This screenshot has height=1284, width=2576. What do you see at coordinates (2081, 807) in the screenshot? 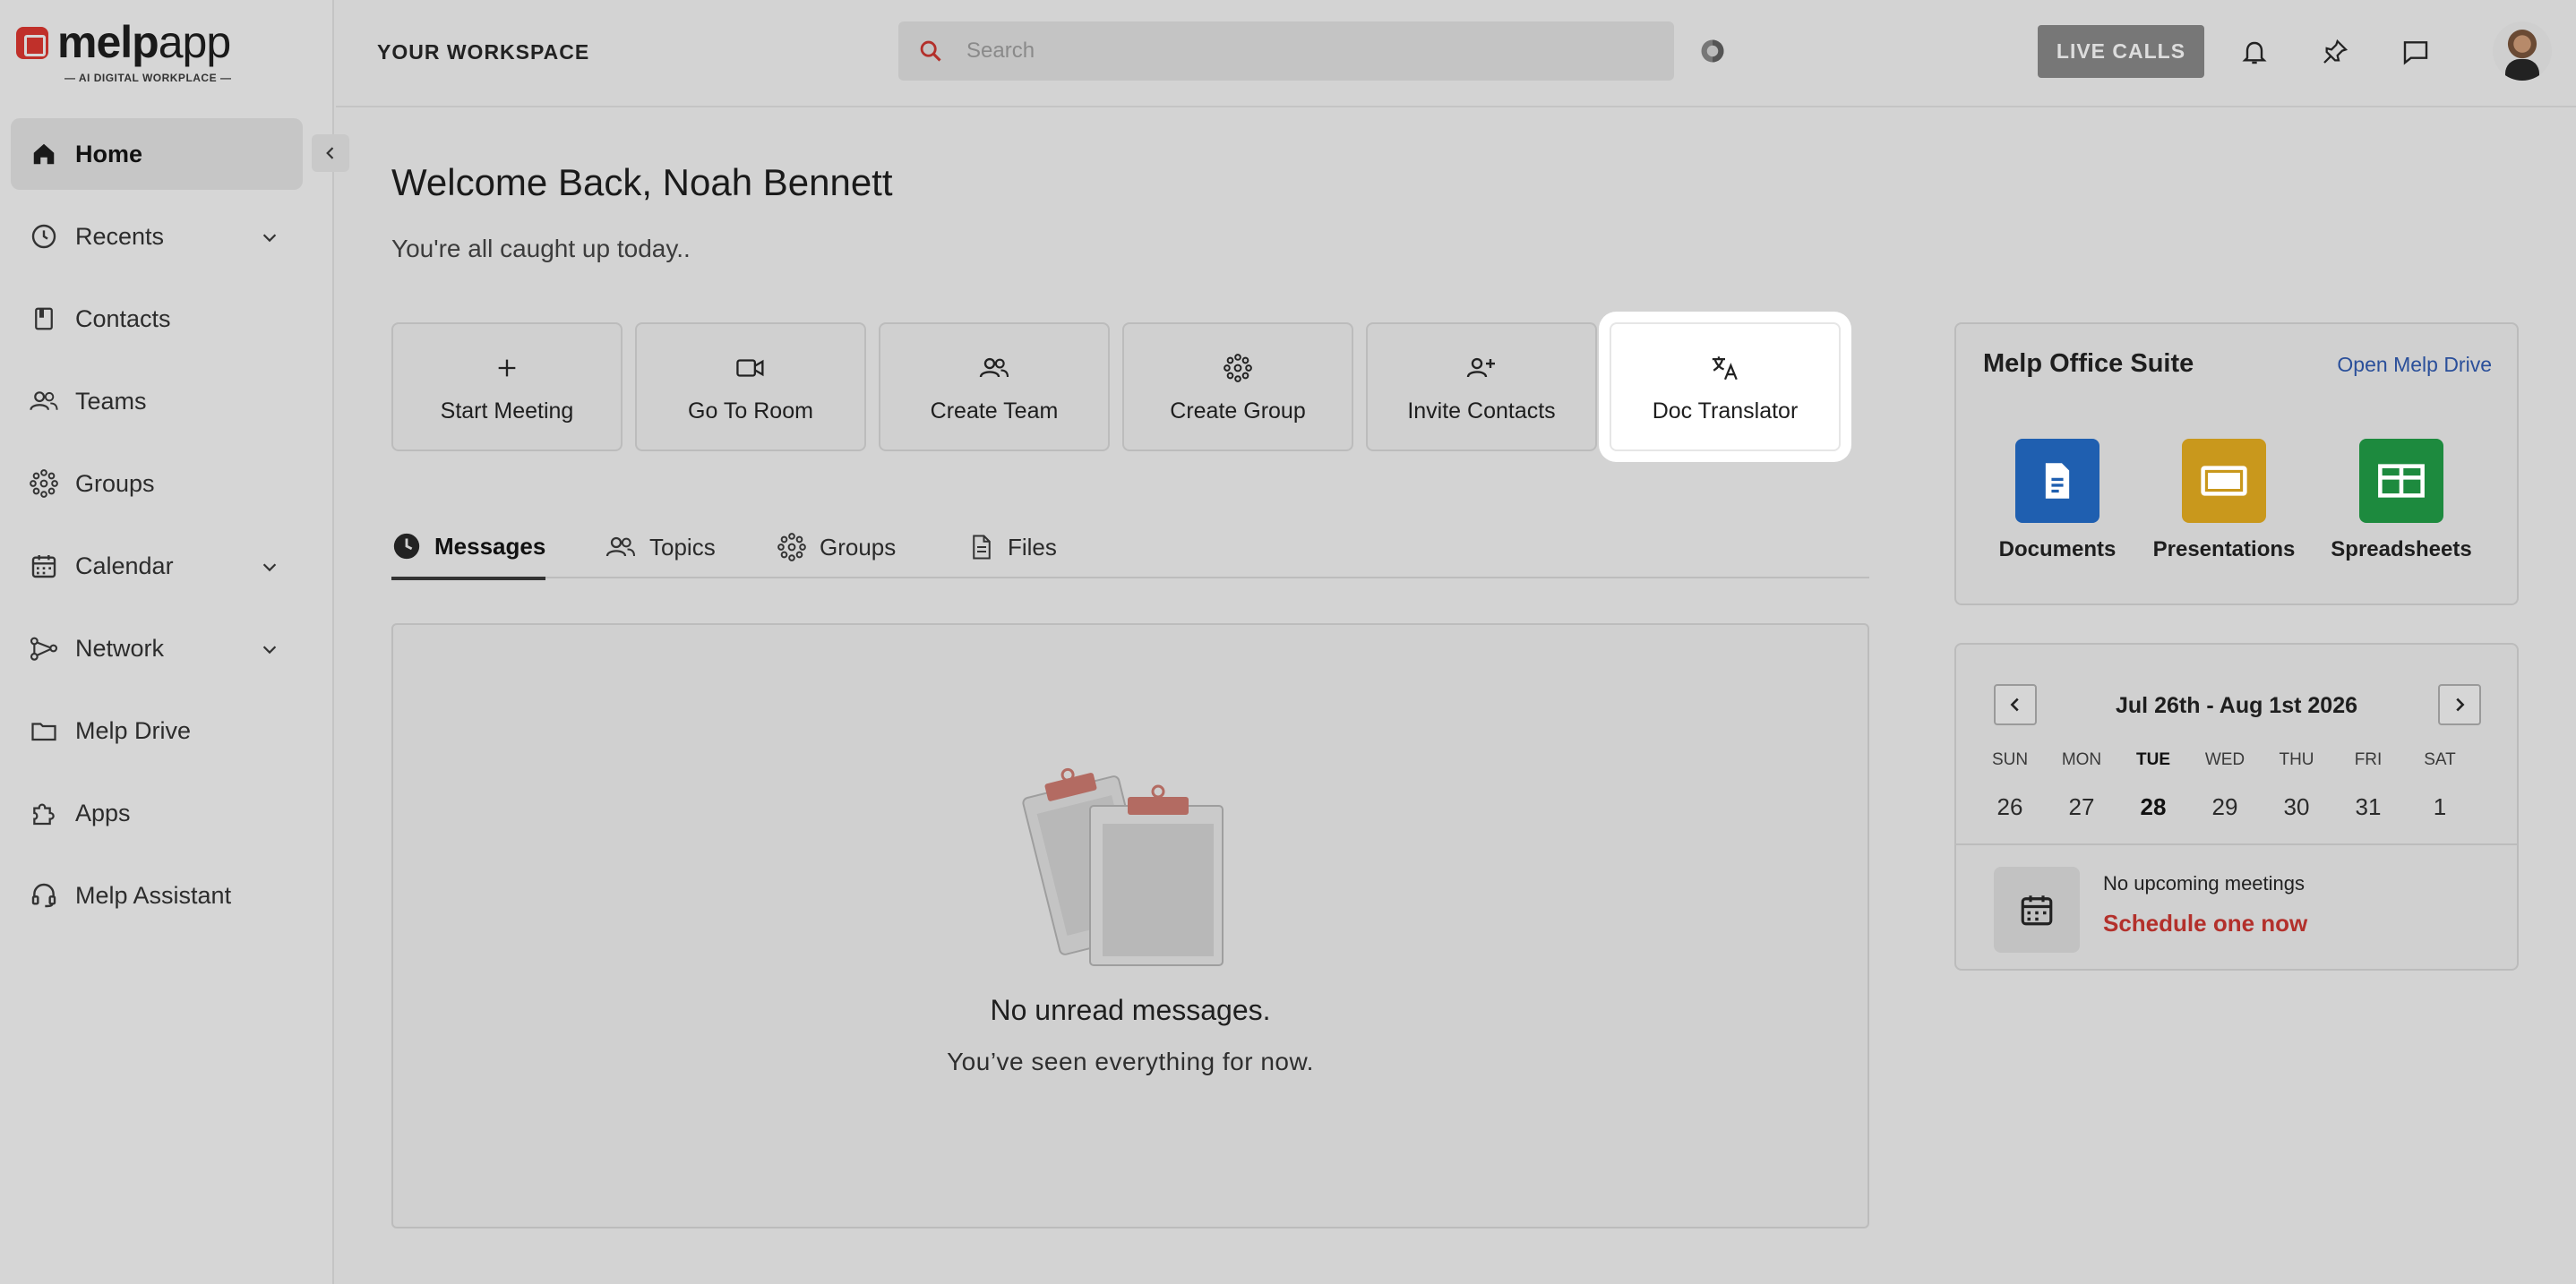
I see `day-date: 27` at bounding box center [2081, 807].